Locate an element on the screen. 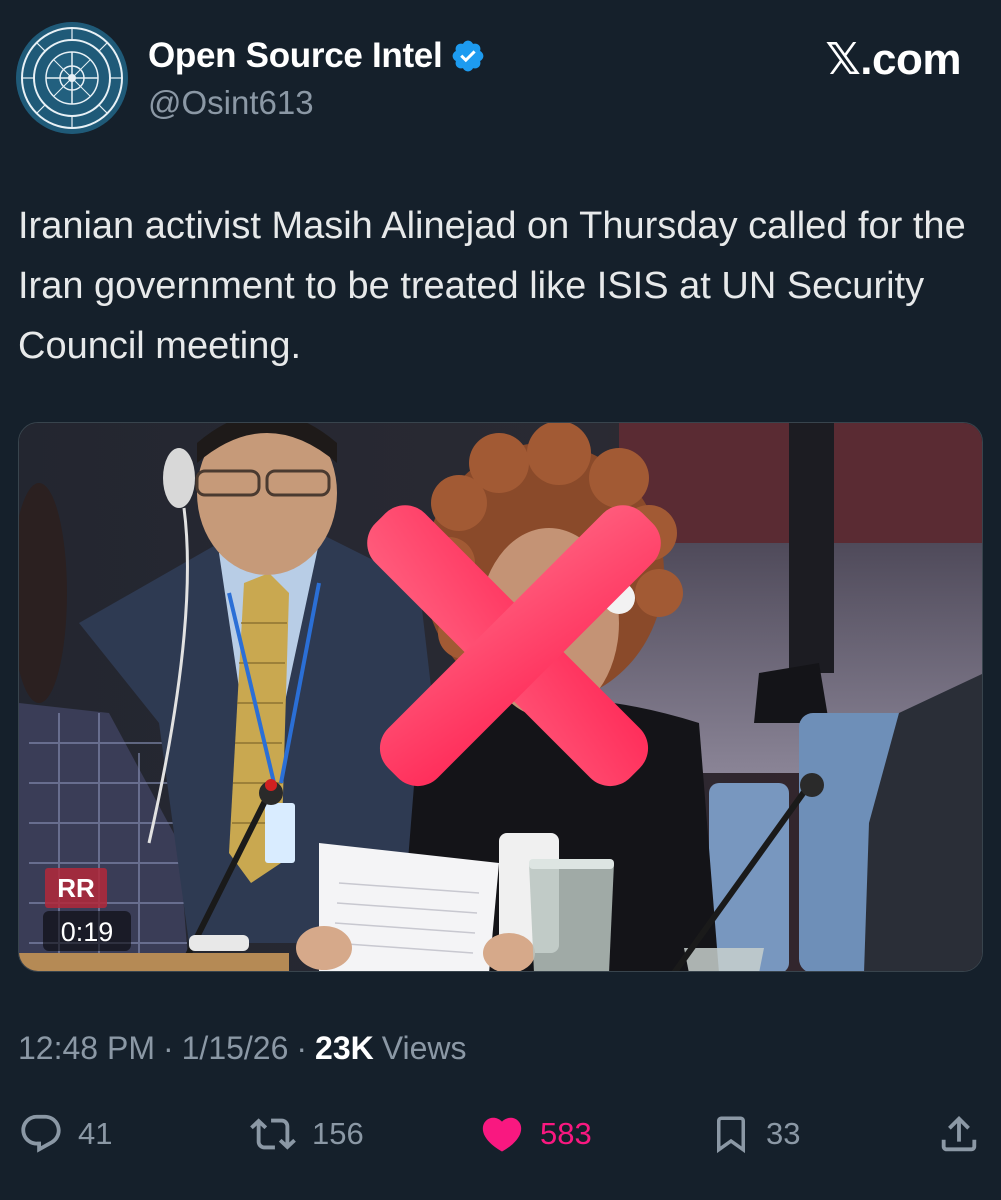 The image size is (1001, 1200). views-count: 23K is located at coordinates (344, 1048).